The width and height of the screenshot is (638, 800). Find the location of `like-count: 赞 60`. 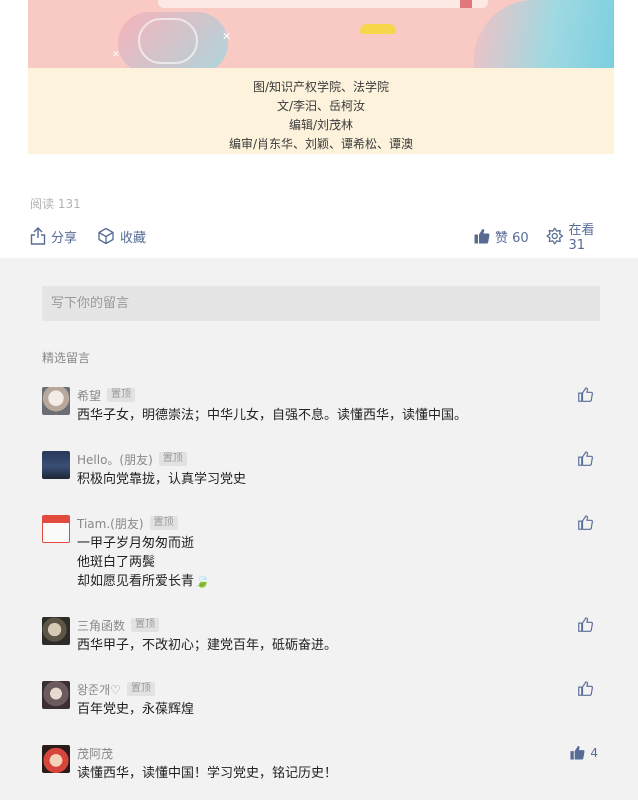

like-count: 赞 60 is located at coordinates (512, 238).